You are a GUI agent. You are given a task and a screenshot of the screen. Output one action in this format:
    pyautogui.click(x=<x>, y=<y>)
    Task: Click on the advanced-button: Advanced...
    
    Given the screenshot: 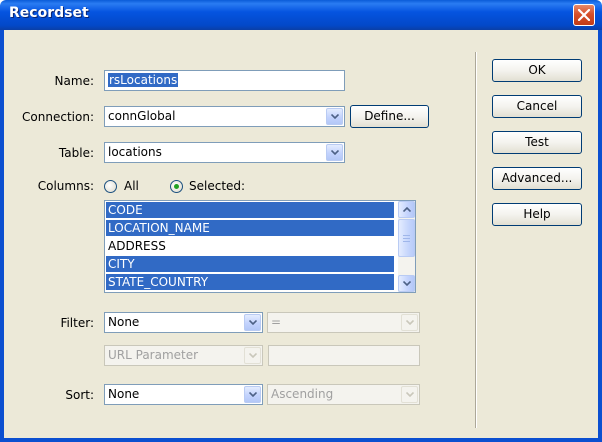 What is the action you would take?
    pyautogui.click(x=537, y=178)
    